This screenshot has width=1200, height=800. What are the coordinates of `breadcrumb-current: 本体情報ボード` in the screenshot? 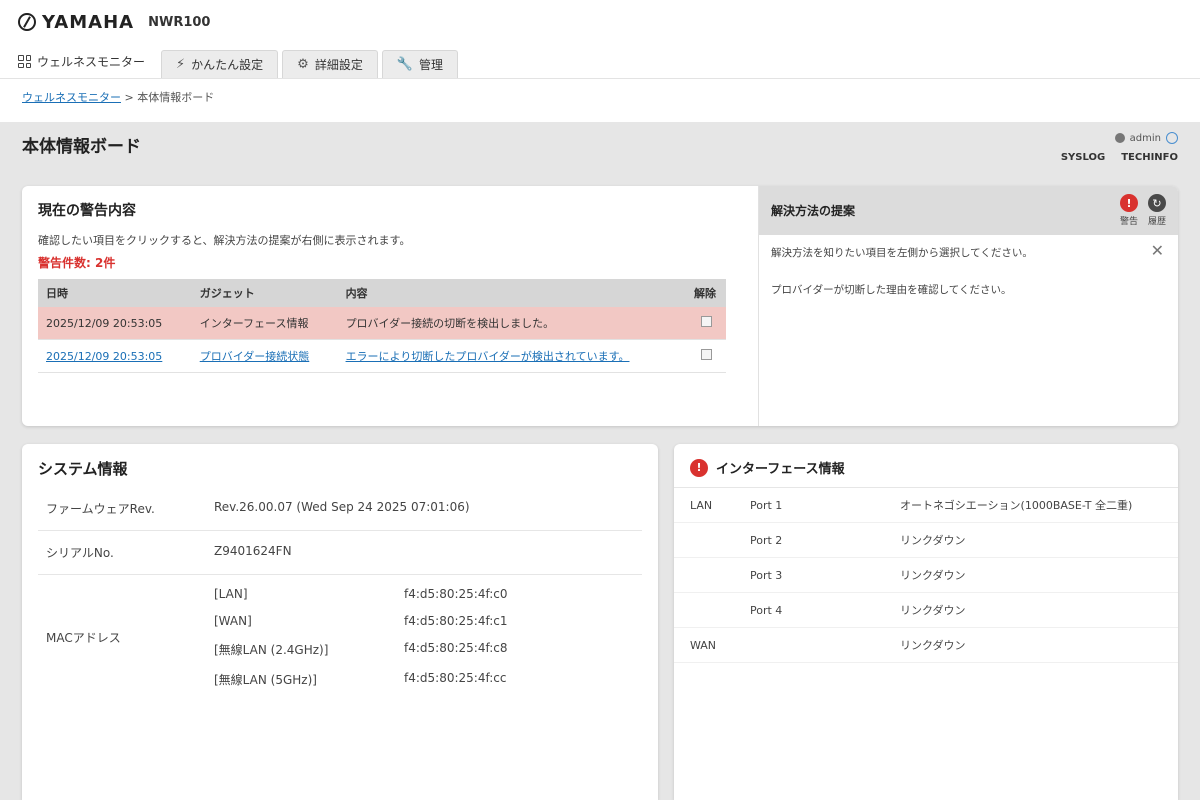 It's located at (176, 97).